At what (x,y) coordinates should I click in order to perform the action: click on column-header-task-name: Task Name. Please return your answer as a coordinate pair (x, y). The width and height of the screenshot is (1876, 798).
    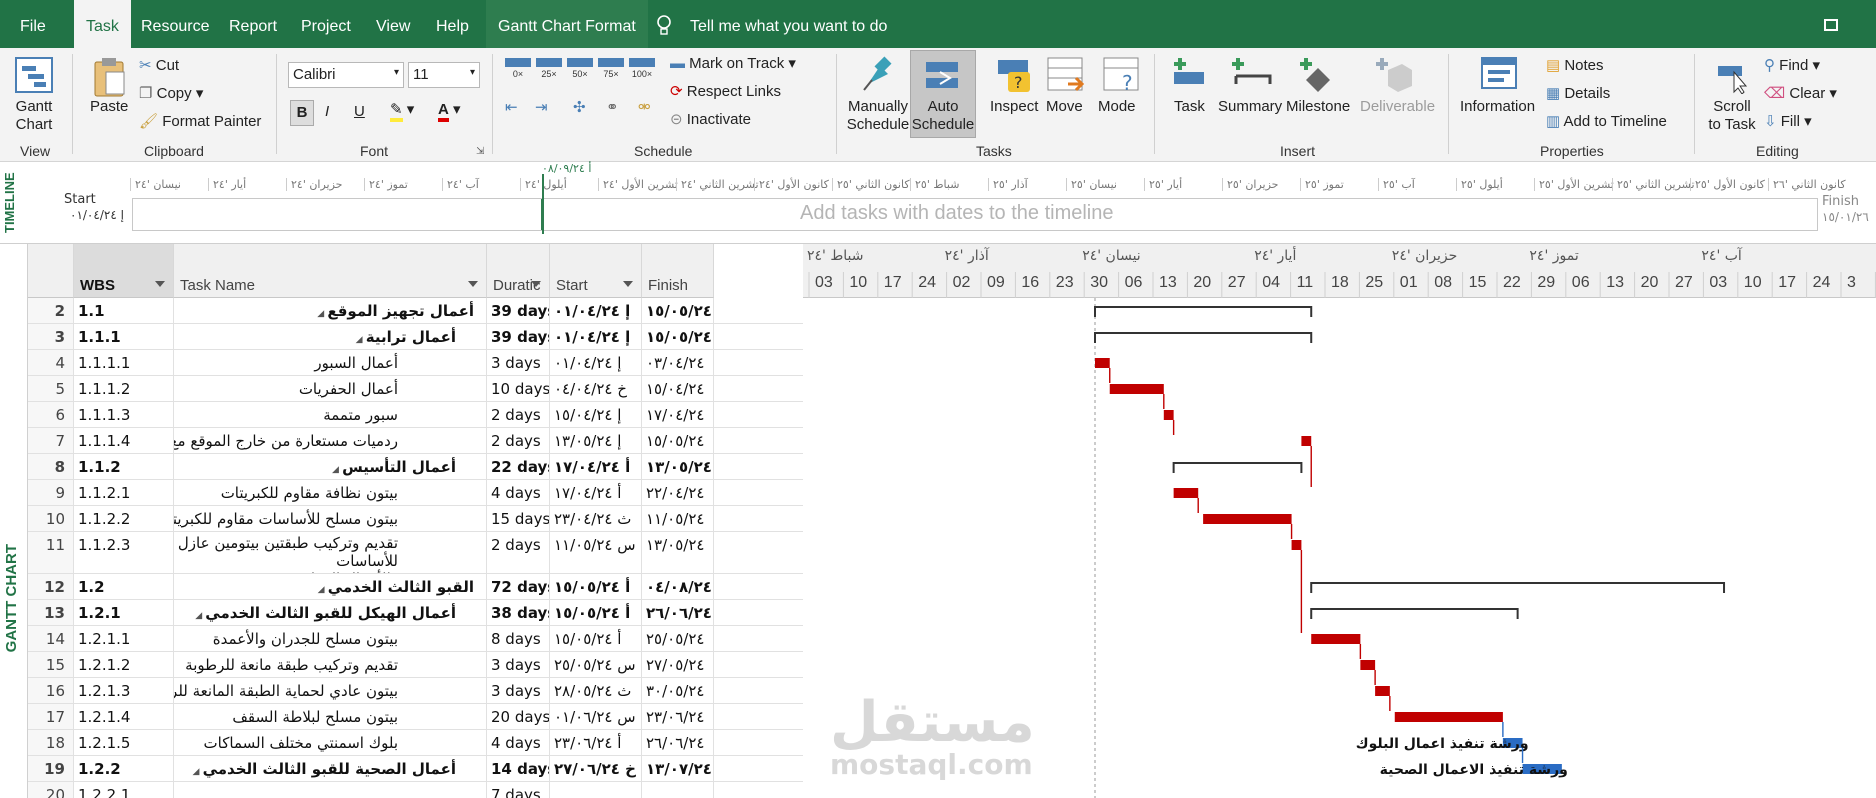
    Looking at the image, I should click on (330, 271).